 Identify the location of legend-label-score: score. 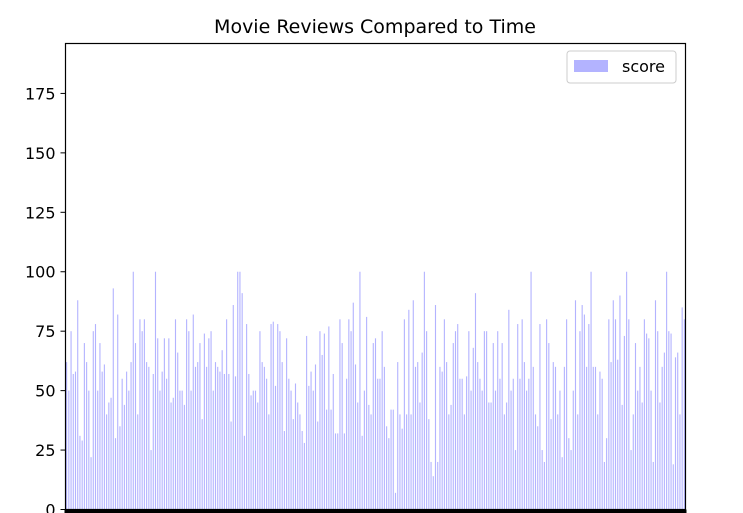
(643, 66).